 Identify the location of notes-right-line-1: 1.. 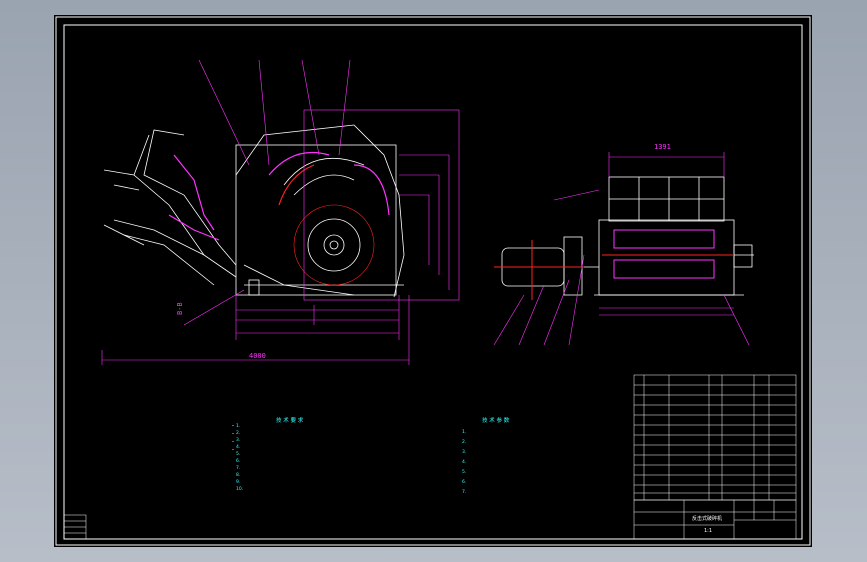
(464, 432).